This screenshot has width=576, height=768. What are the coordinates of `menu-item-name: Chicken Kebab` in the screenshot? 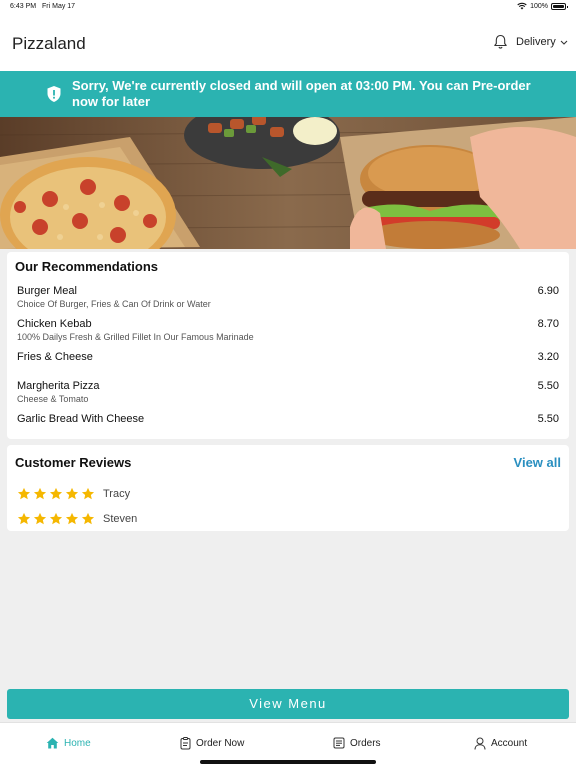 It's located at (54, 324).